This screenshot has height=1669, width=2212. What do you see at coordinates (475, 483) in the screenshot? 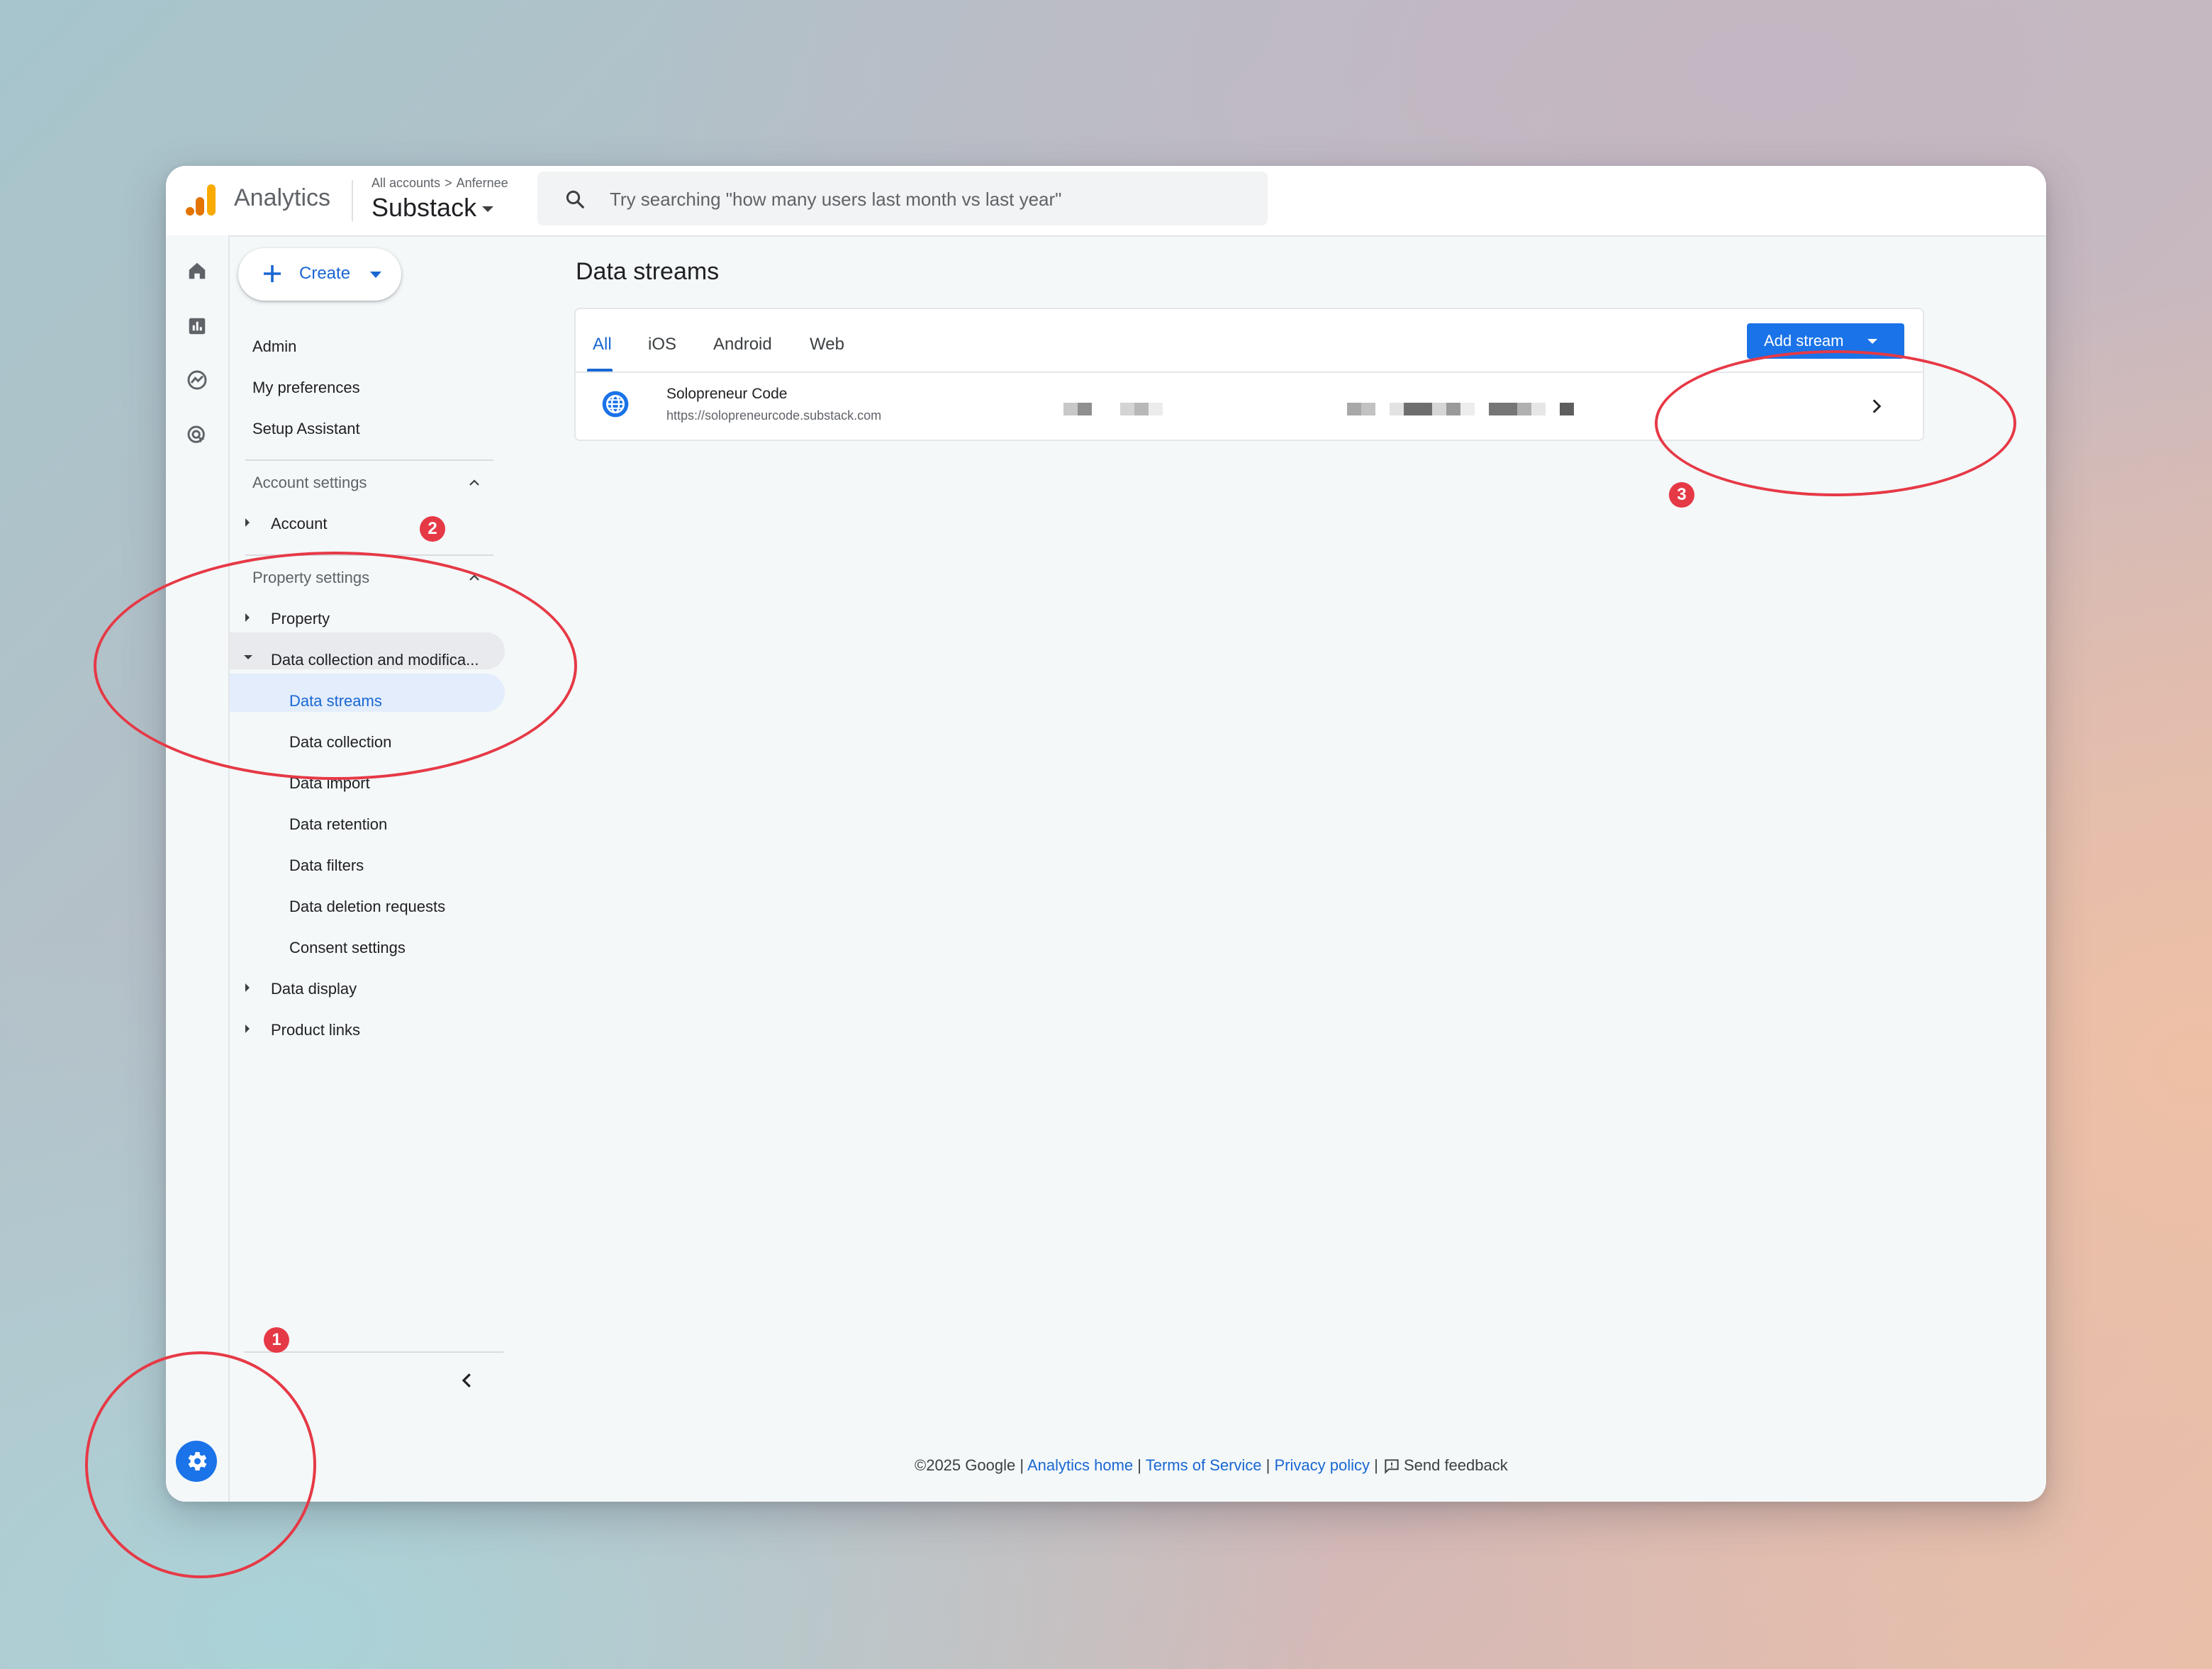
I see `chevron-up-icon` at bounding box center [475, 483].